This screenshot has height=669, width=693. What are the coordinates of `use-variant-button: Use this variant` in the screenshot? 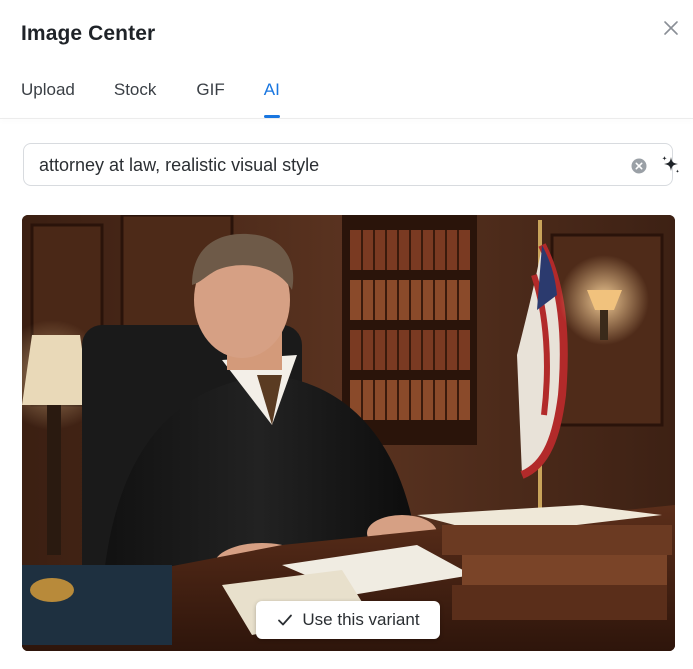 It's located at (348, 620).